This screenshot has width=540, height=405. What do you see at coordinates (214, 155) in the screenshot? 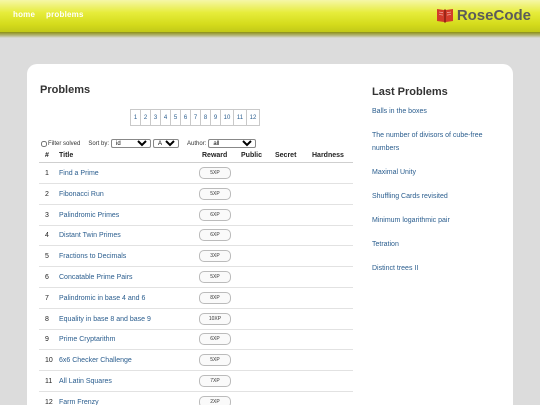
I see `header-reward: Reward` at bounding box center [214, 155].